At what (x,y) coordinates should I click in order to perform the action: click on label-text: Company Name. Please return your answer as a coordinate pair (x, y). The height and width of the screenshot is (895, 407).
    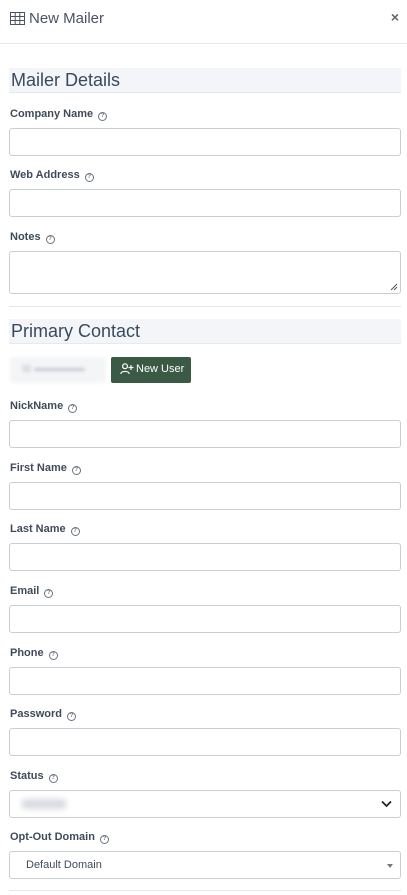
    Looking at the image, I should click on (52, 114).